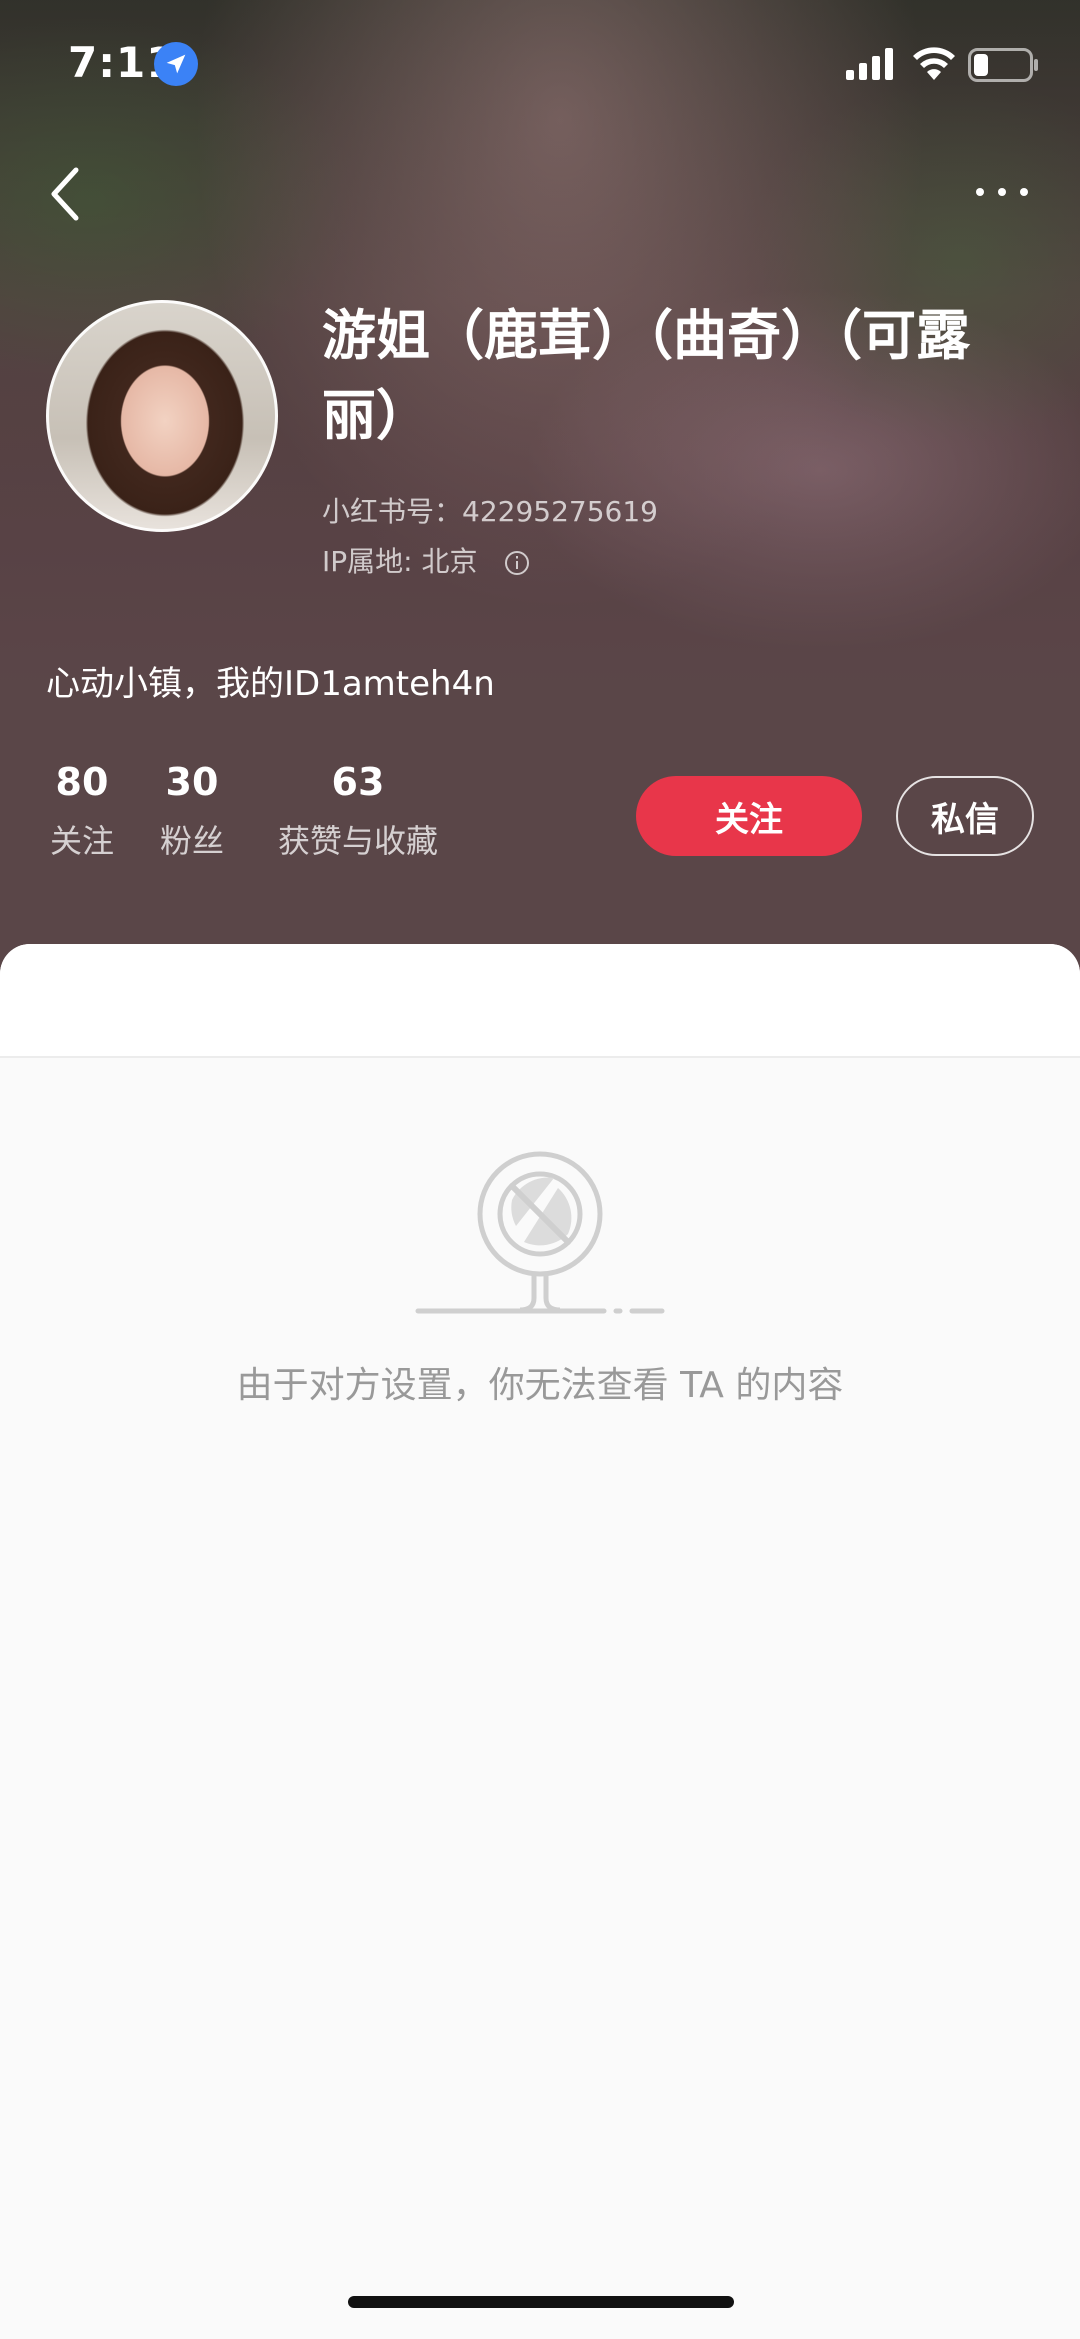 The width and height of the screenshot is (1080, 2339). Describe the element at coordinates (192, 811) in the screenshot. I see `stat-followers: 30 粉丝` at that location.